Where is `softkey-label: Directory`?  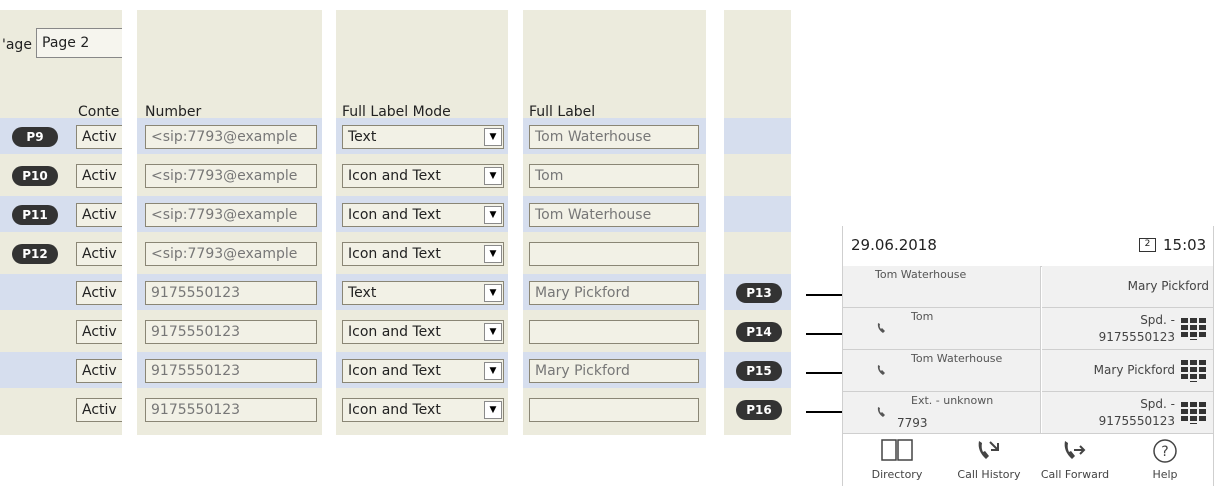 softkey-label: Directory is located at coordinates (897, 474).